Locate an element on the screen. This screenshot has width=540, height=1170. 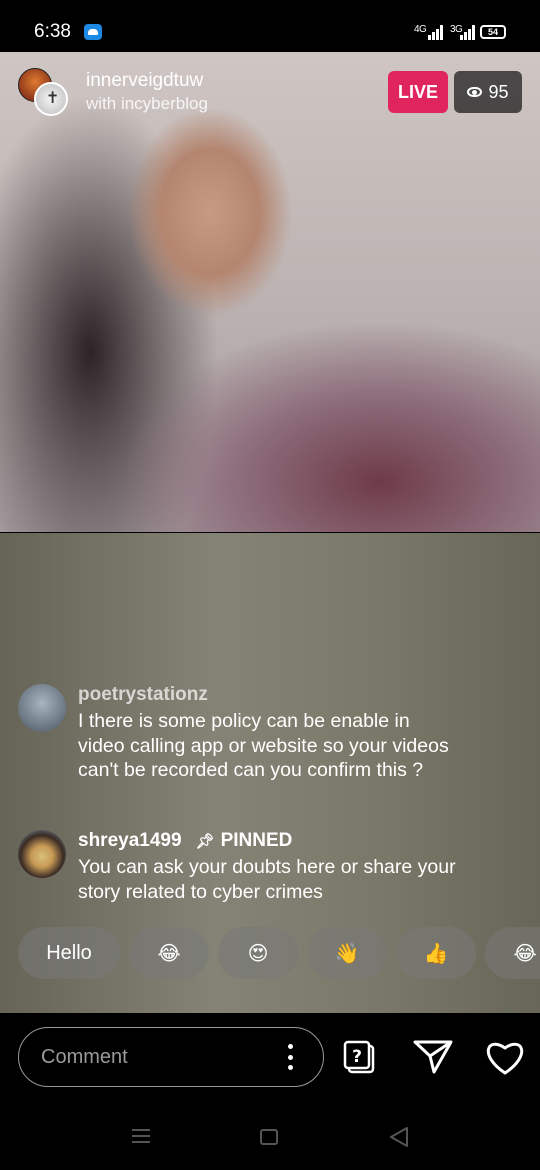
pin-icon: 📌︎ is located at coordinates (205, 841).